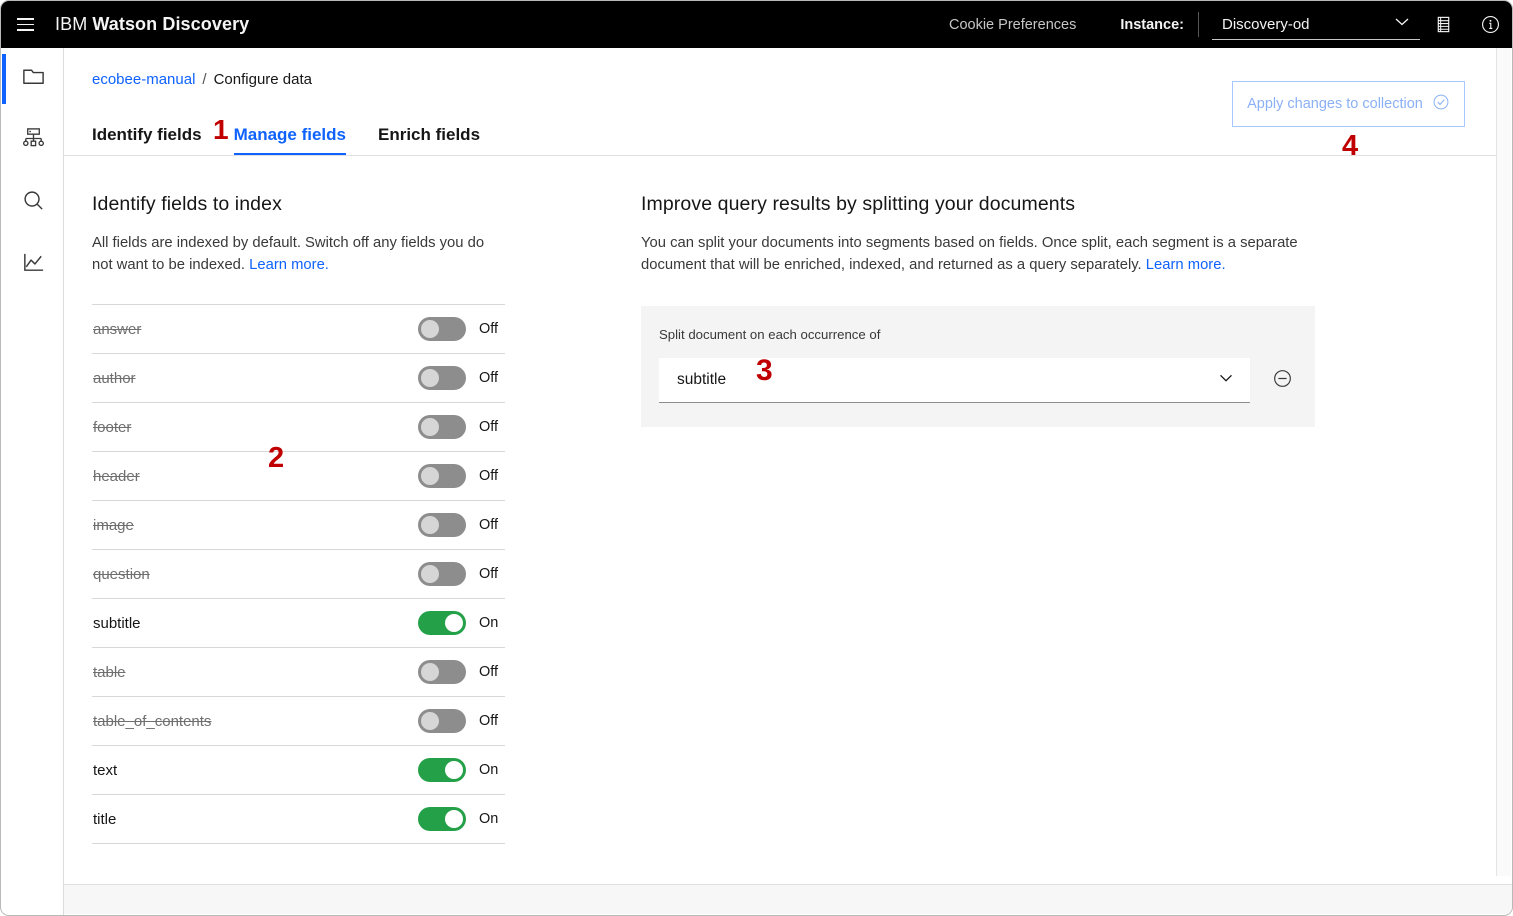 The image size is (1513, 916). I want to click on field-row-title: title On, so click(298, 820).